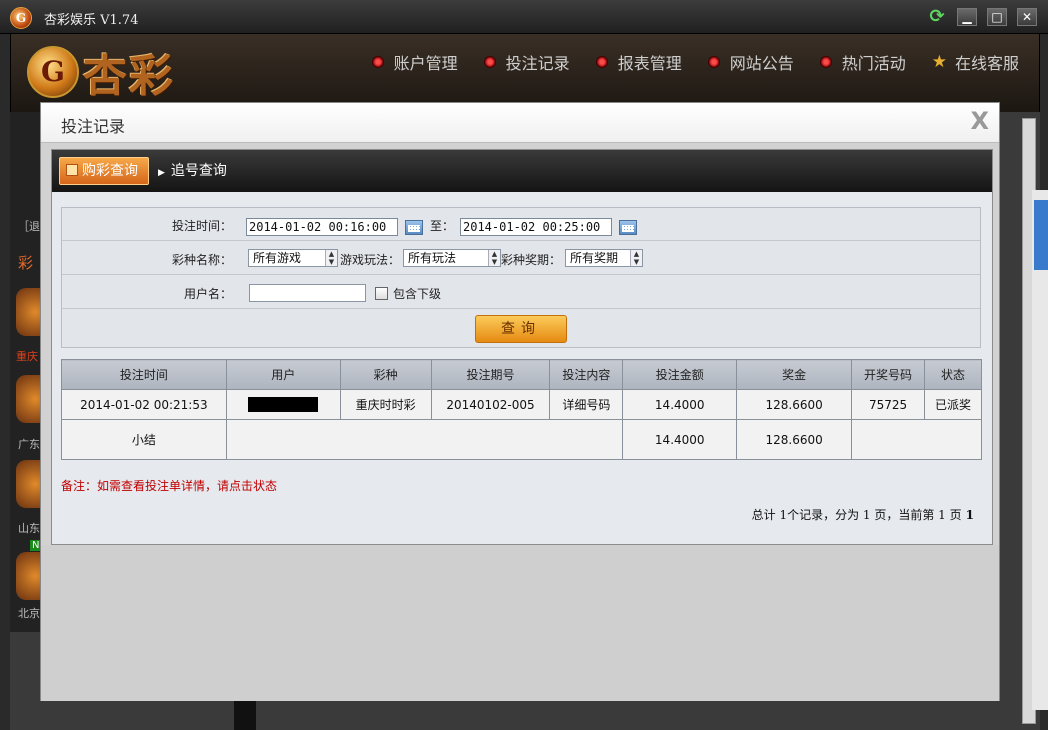 This screenshot has width=1048, height=730. Describe the element at coordinates (594, 258) in the screenshot. I see `period-select-value: 所有奖期` at that location.